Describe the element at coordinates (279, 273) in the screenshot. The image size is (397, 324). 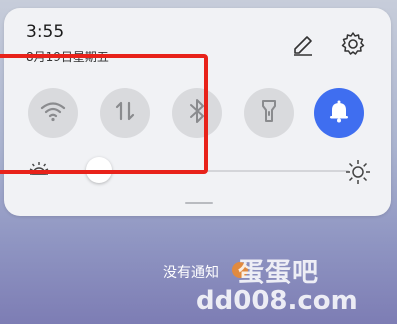
I see `watermark-brand: 蛋蛋吧` at that location.